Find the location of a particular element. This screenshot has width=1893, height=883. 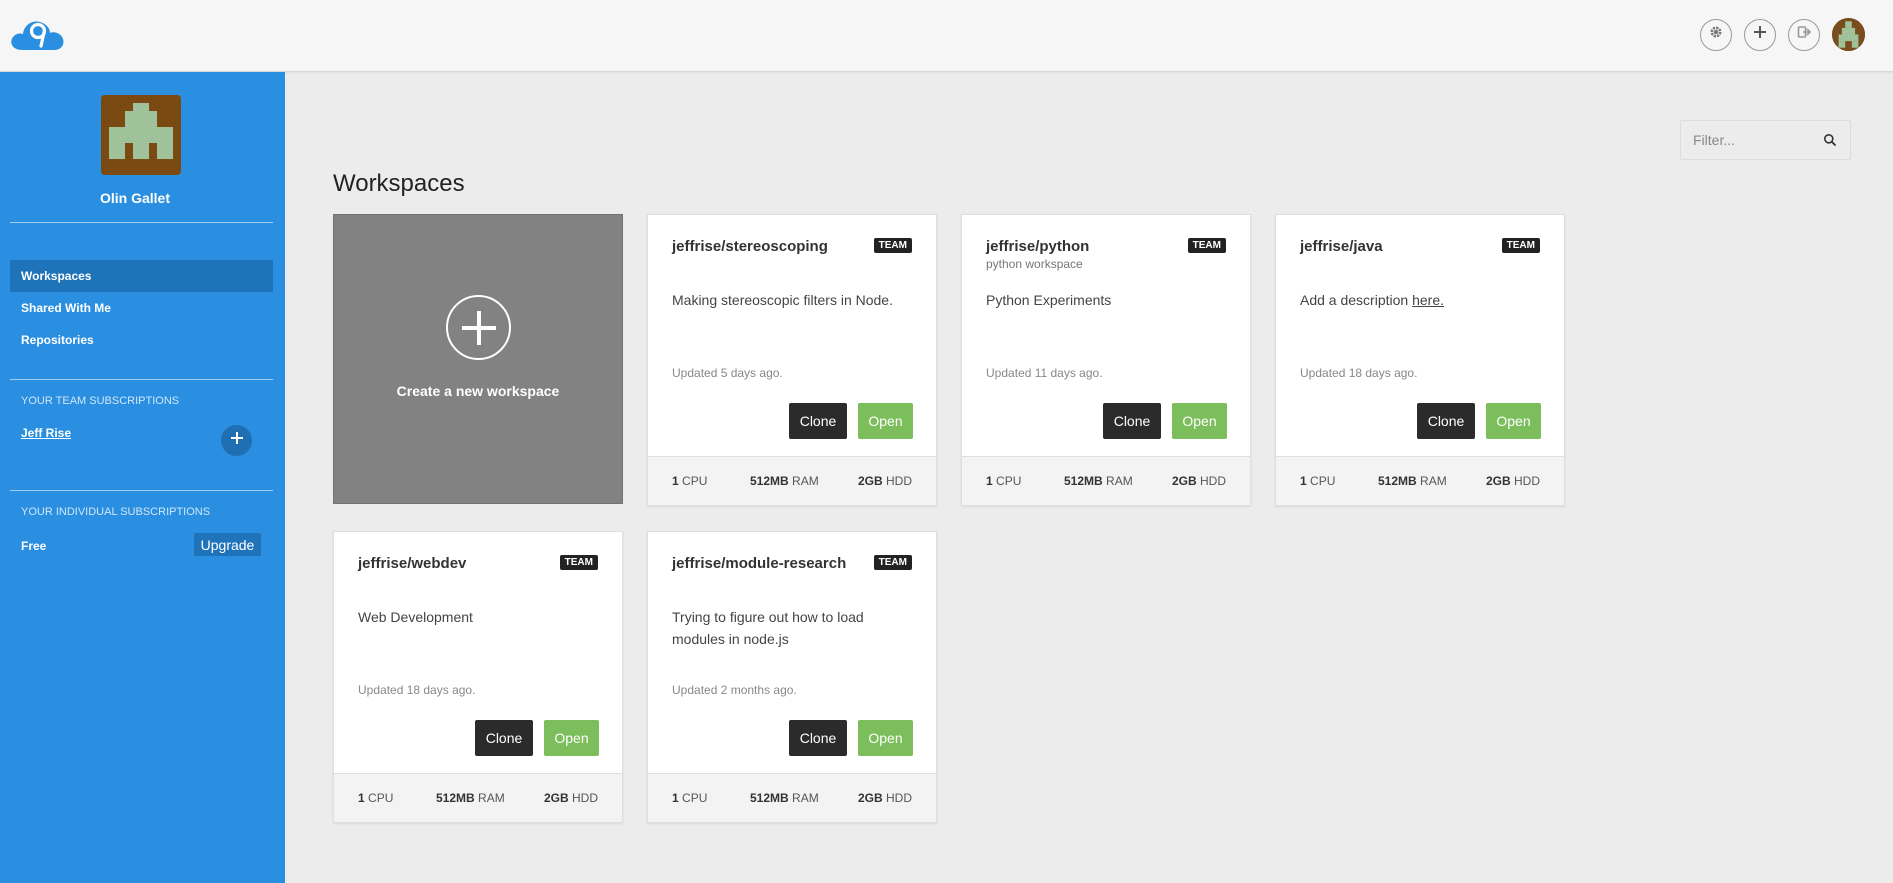

workspace-name: jeffrise/python is located at coordinates (1037, 246).